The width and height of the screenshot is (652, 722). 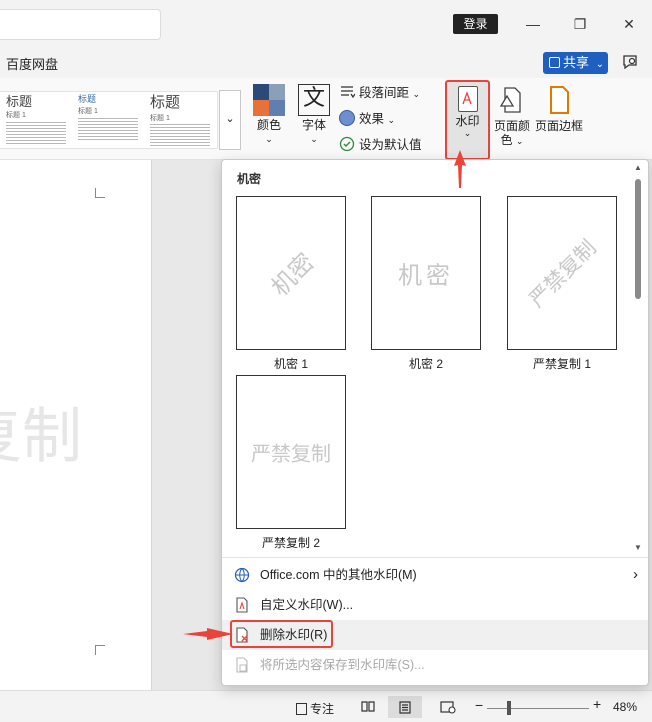 What do you see at coordinates (301, 709) in the screenshot?
I see `focus-icon` at bounding box center [301, 709].